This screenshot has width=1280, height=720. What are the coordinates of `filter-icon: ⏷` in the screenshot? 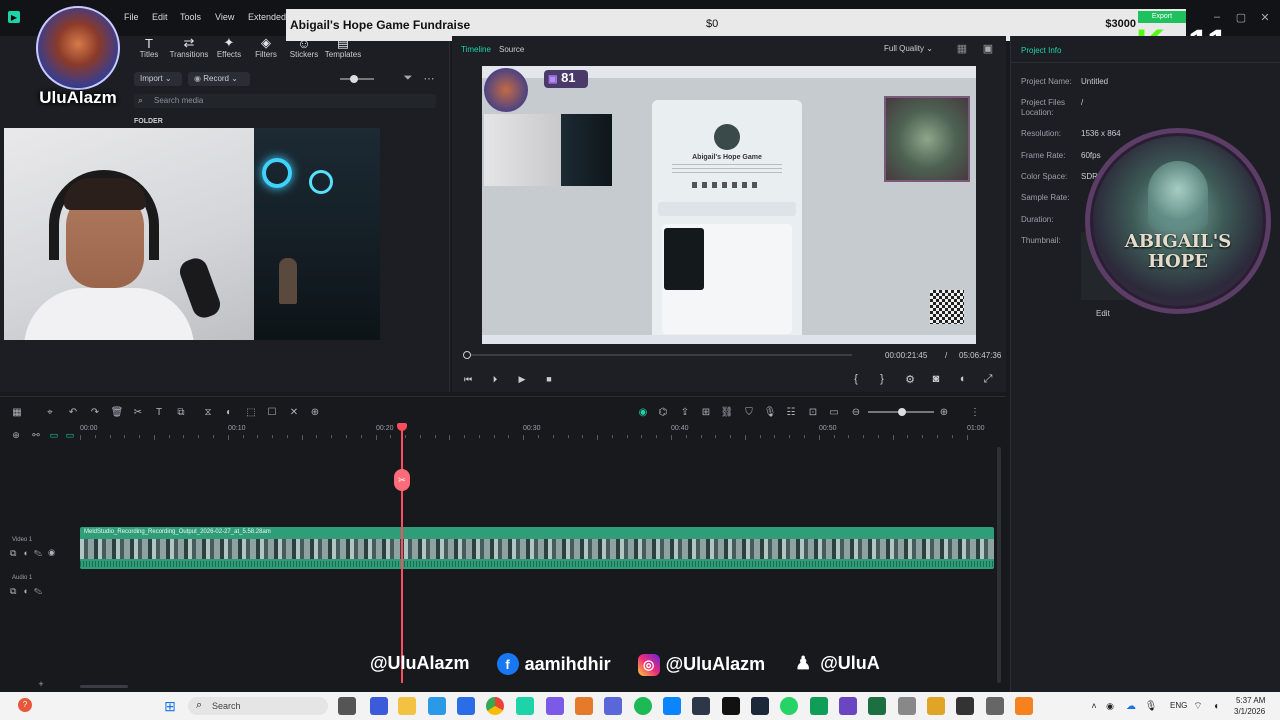 It's located at (408, 78).